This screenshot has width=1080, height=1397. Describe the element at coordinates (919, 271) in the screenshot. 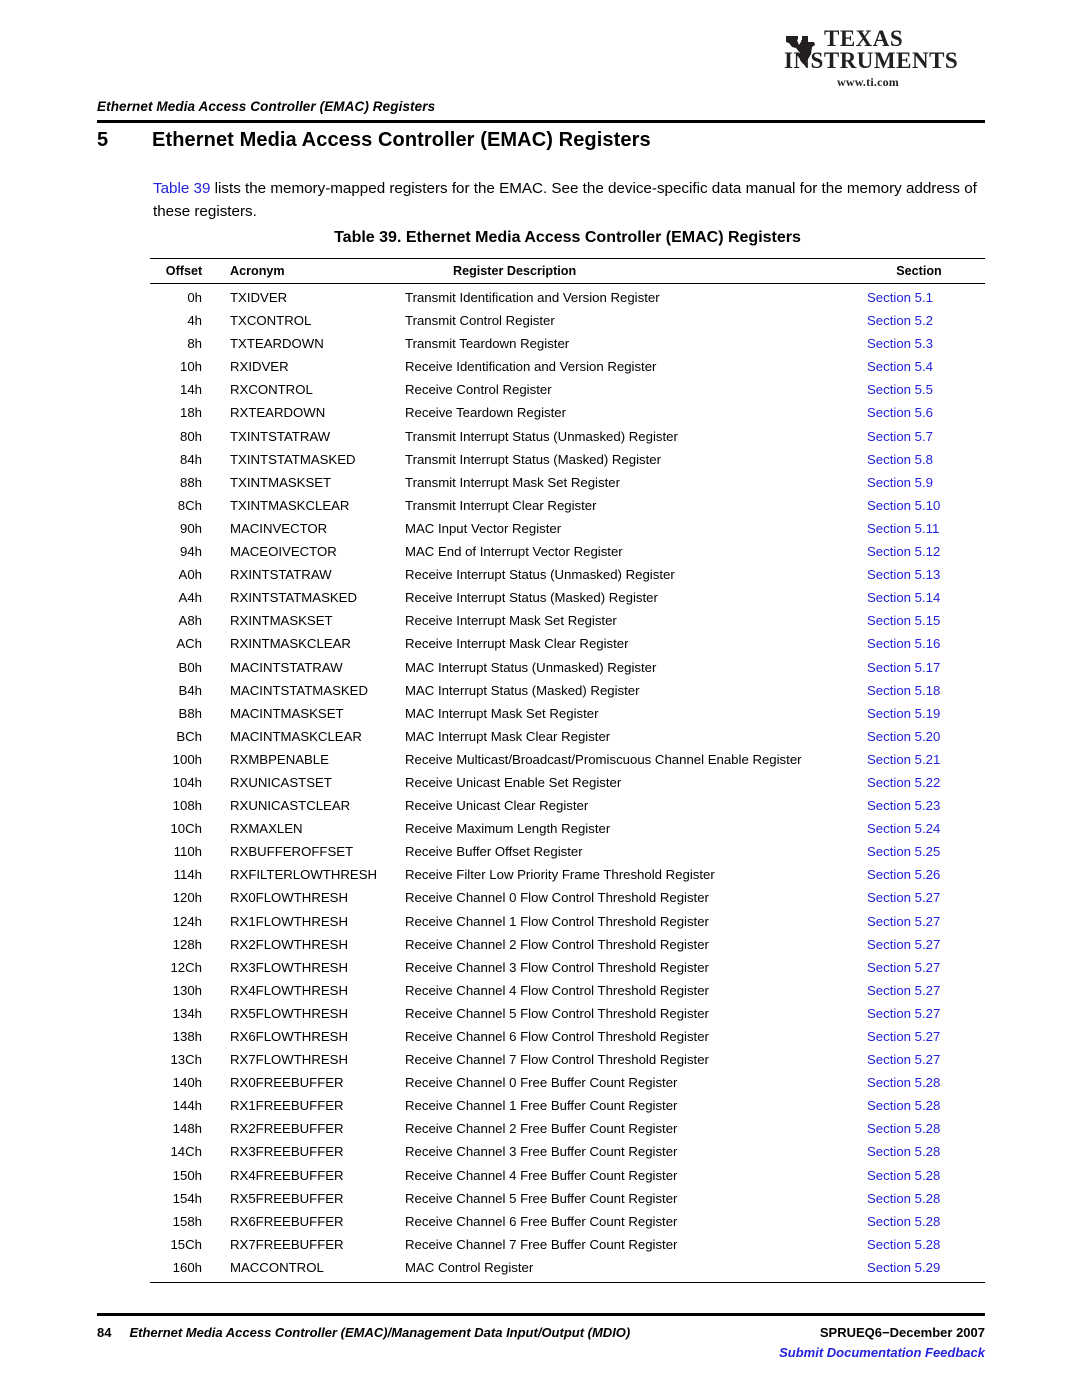

I see `column-header-section: Section` at that location.